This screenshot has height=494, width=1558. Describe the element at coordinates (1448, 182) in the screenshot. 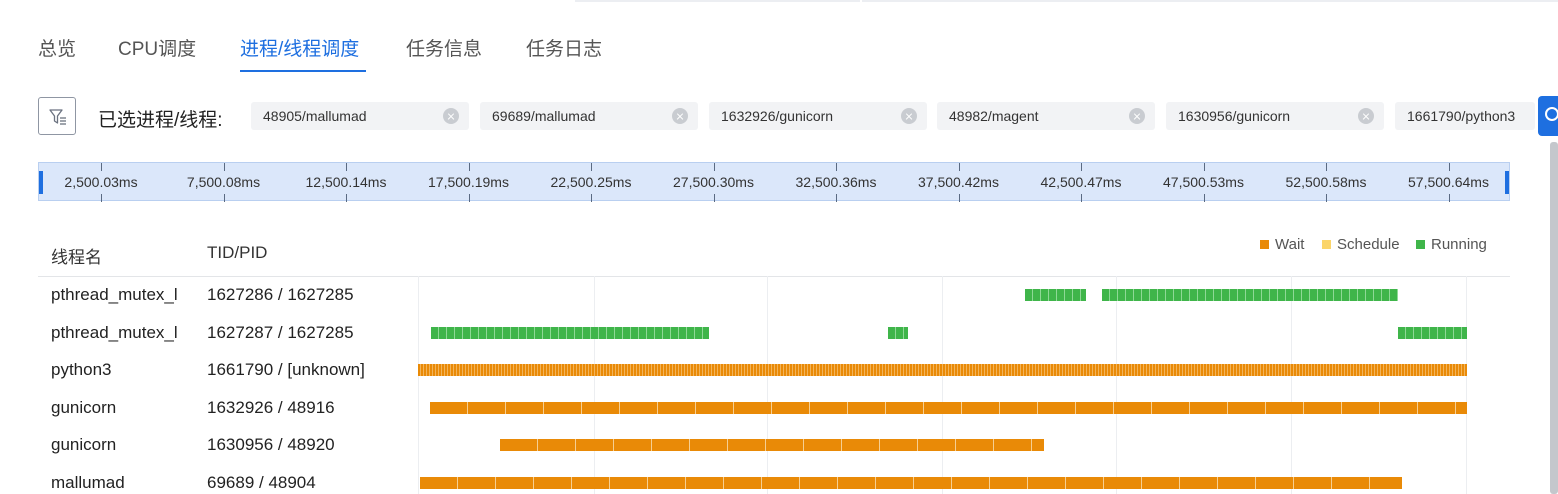

I see `time-tick-label: 57,500.64ms` at that location.